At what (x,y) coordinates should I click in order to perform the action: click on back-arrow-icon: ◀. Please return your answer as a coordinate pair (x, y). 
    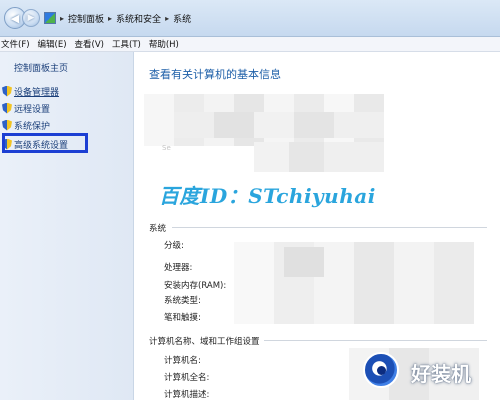
    Looking at the image, I should click on (15, 18).